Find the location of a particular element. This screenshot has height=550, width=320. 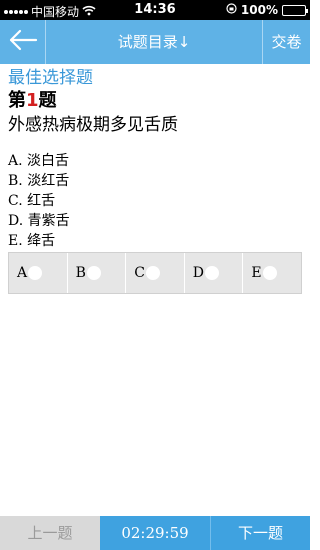

question-number-value: 1 is located at coordinates (32, 100).